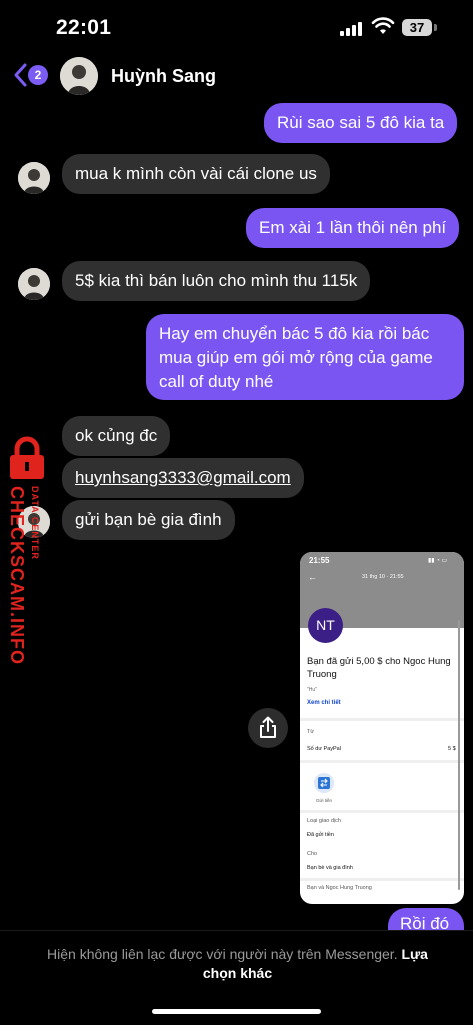  What do you see at coordinates (324, 703) in the screenshot?
I see `image-details-link: Xem chi tiết` at bounding box center [324, 703].